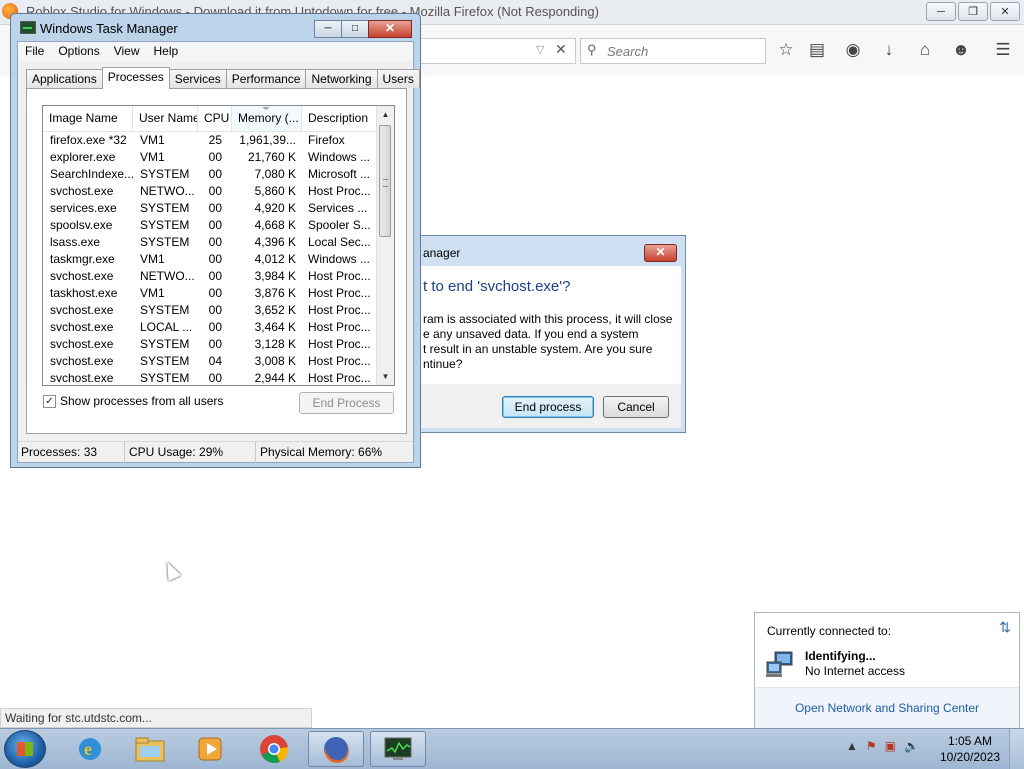  Describe the element at coordinates (925, 50) in the screenshot. I see `home-icon: ⌂` at that location.